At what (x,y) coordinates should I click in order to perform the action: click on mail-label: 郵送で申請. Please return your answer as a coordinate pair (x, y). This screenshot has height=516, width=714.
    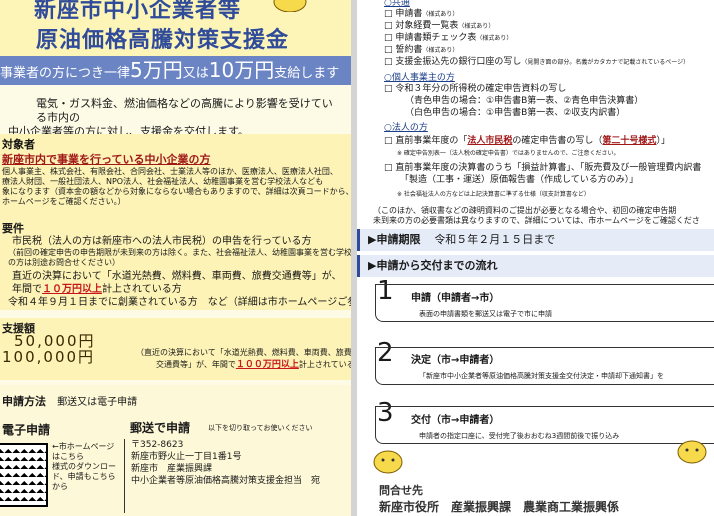
    Looking at the image, I should click on (160, 428).